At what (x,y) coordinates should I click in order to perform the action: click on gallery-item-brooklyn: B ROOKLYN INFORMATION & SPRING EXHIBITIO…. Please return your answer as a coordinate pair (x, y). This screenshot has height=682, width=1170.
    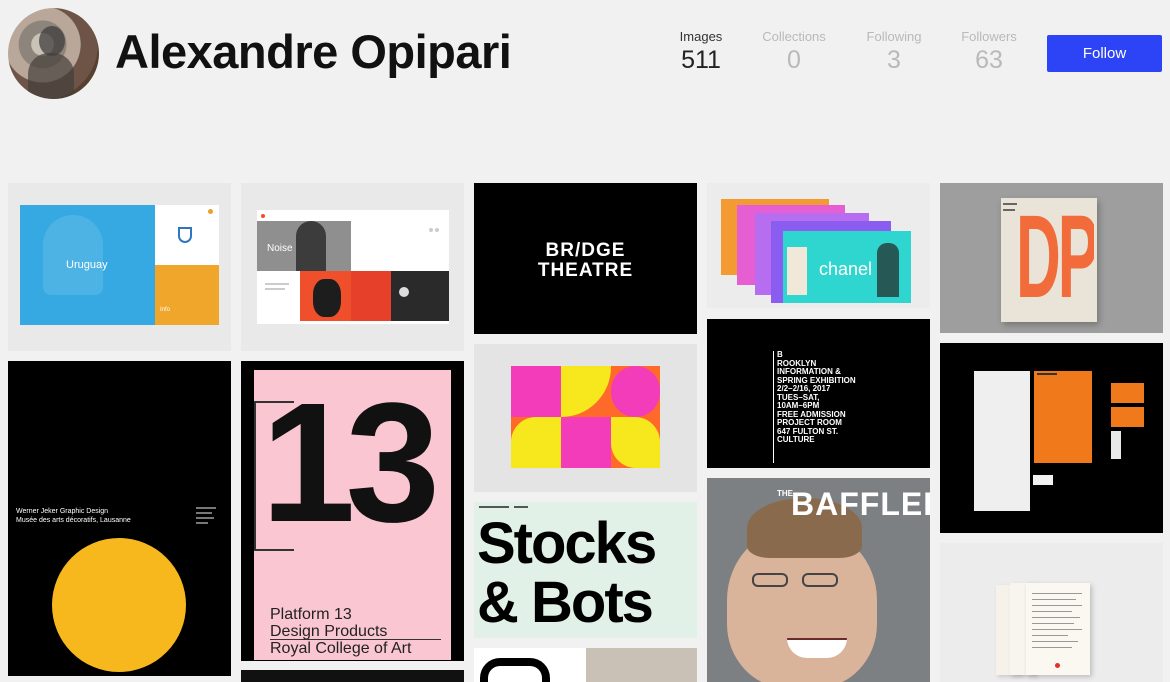
    Looking at the image, I should click on (818, 393).